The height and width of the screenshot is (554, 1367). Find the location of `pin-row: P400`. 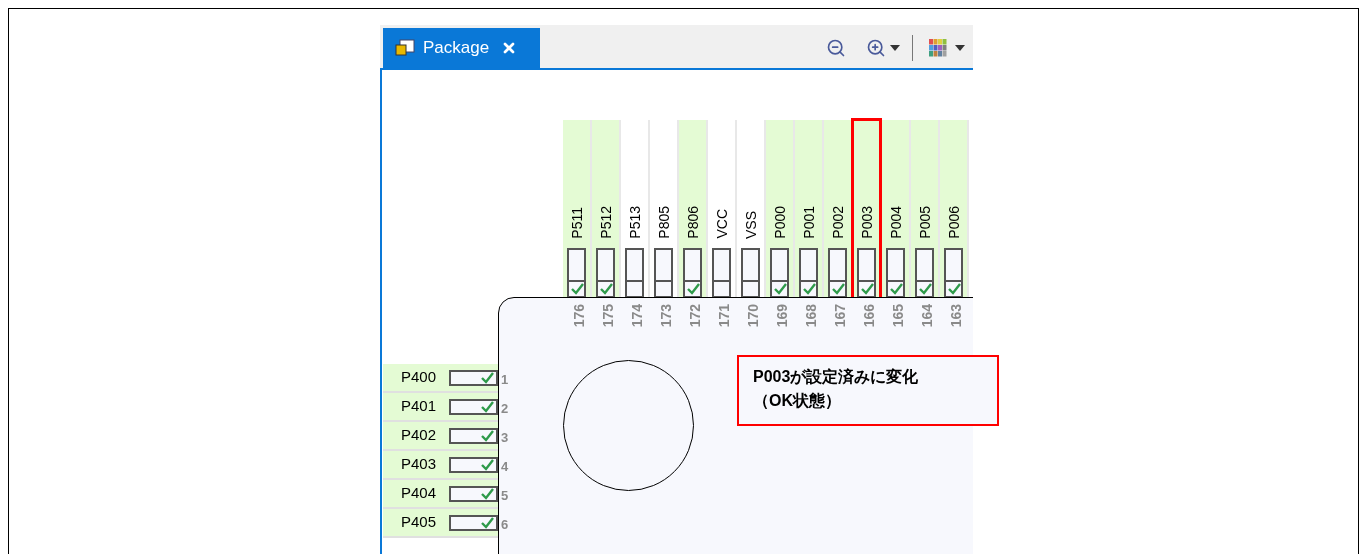

pin-row: P400 is located at coordinates (440, 378).